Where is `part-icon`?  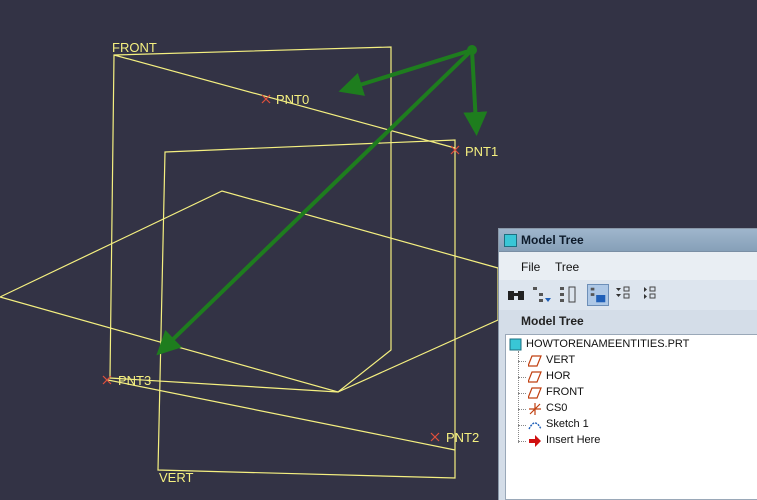 part-icon is located at coordinates (516, 345).